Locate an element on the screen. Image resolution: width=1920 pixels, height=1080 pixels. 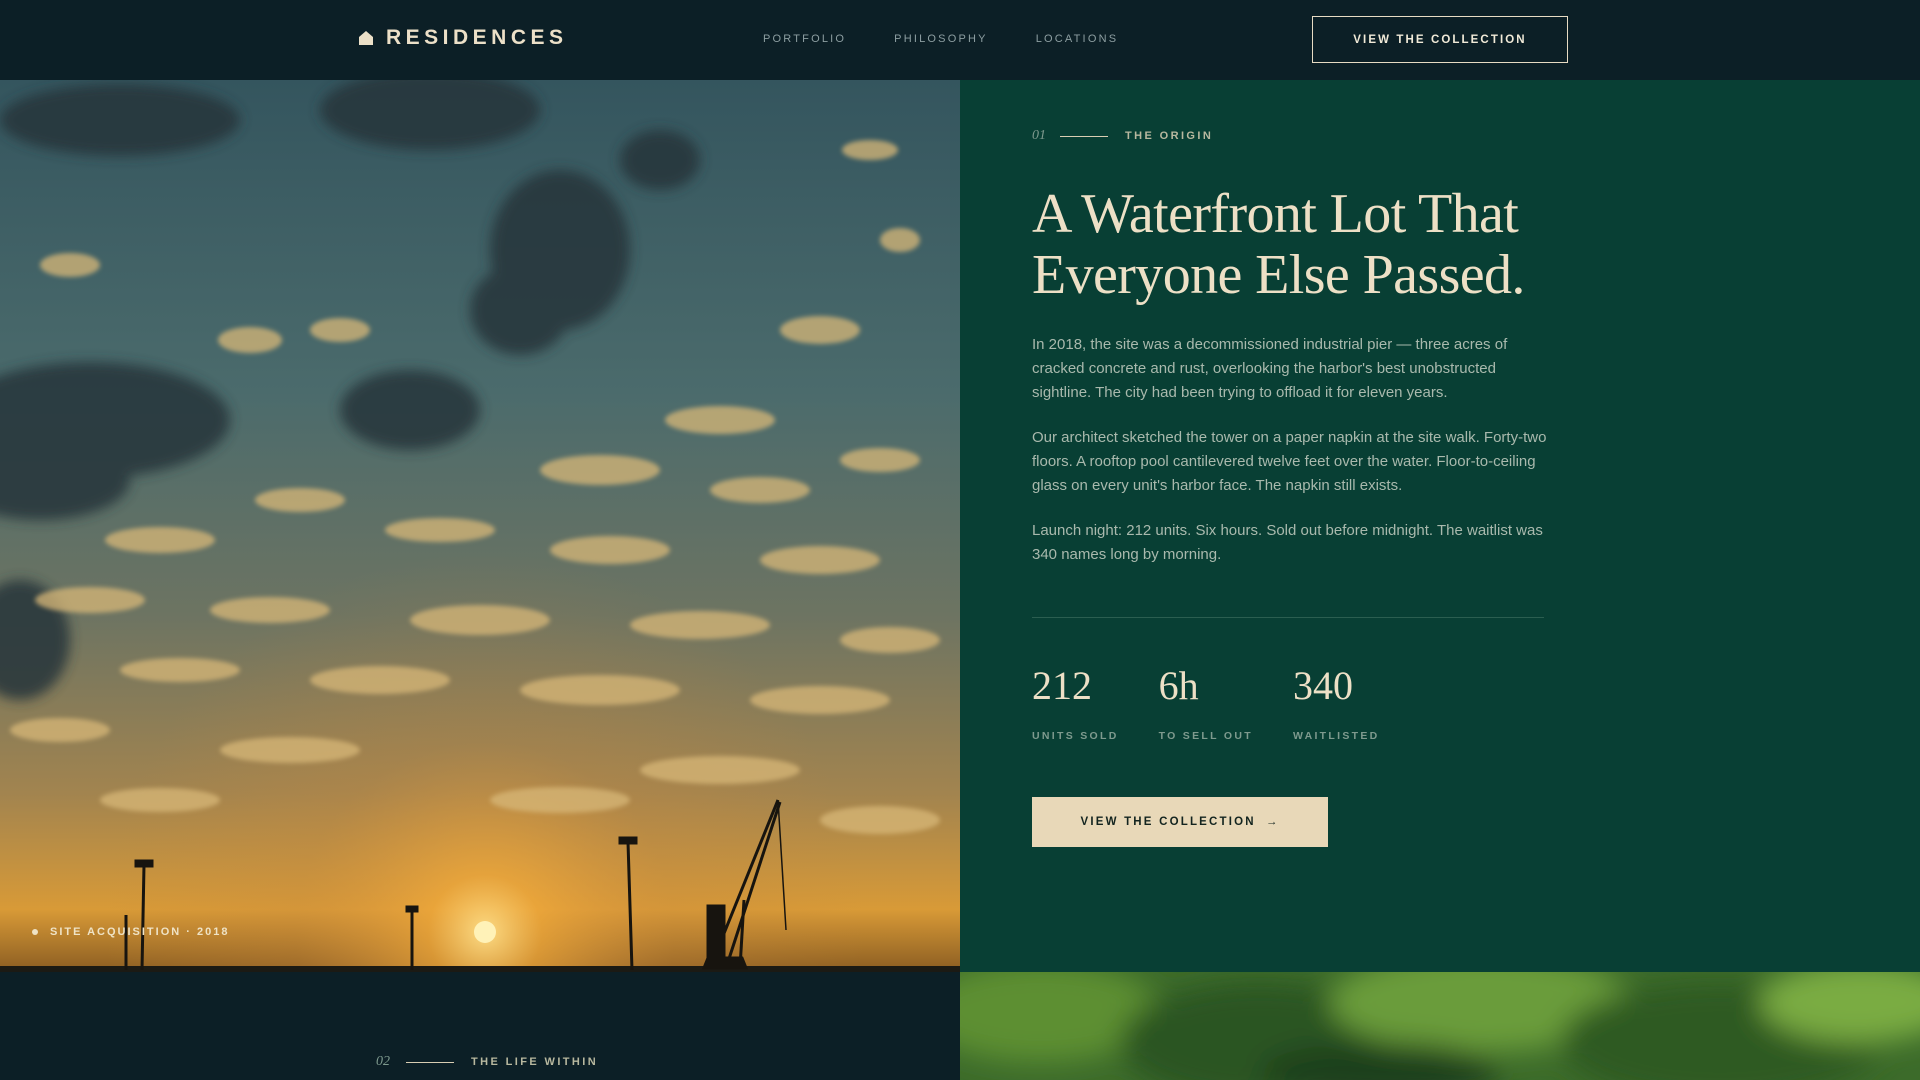
house-icon is located at coordinates (366, 38).